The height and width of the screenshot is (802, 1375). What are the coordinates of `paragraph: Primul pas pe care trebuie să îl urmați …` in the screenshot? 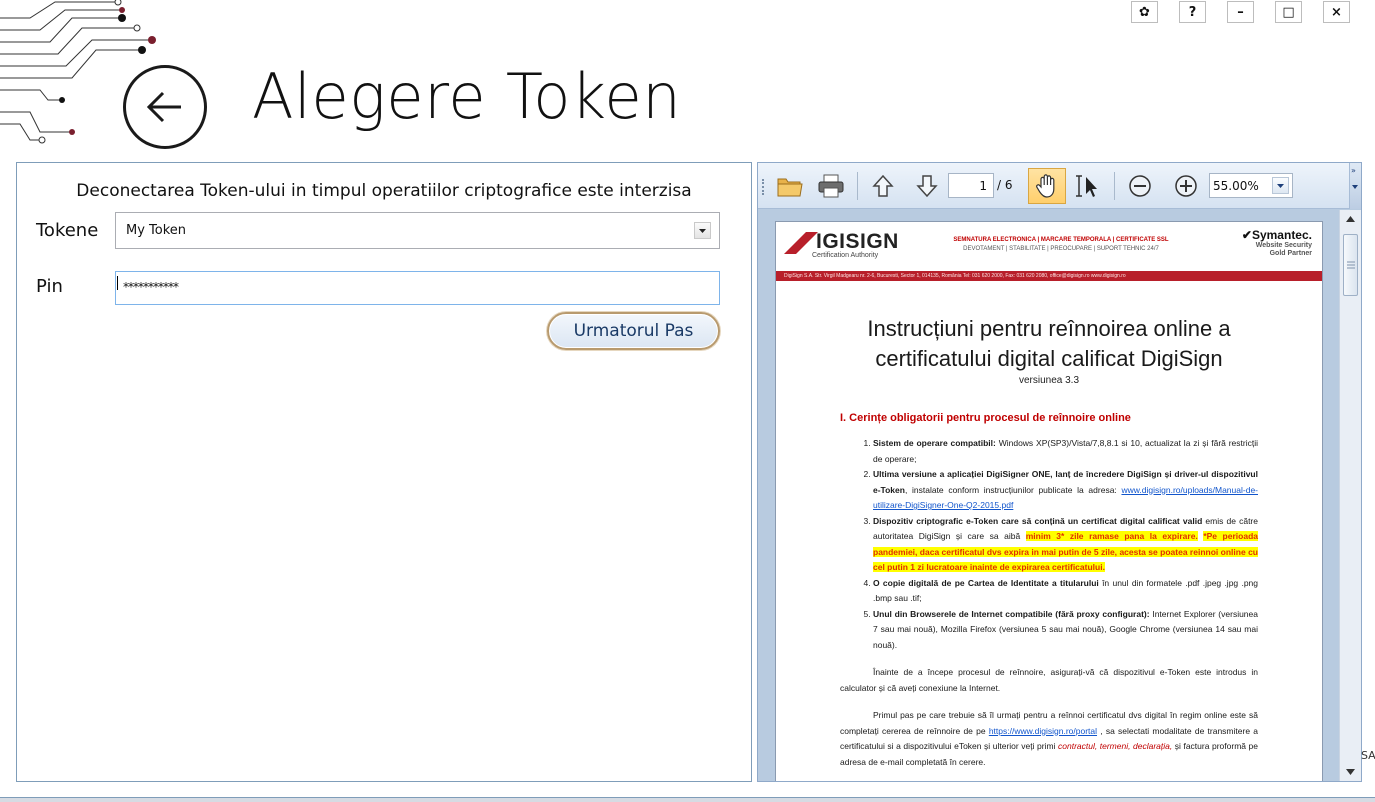 It's located at (1049, 738).